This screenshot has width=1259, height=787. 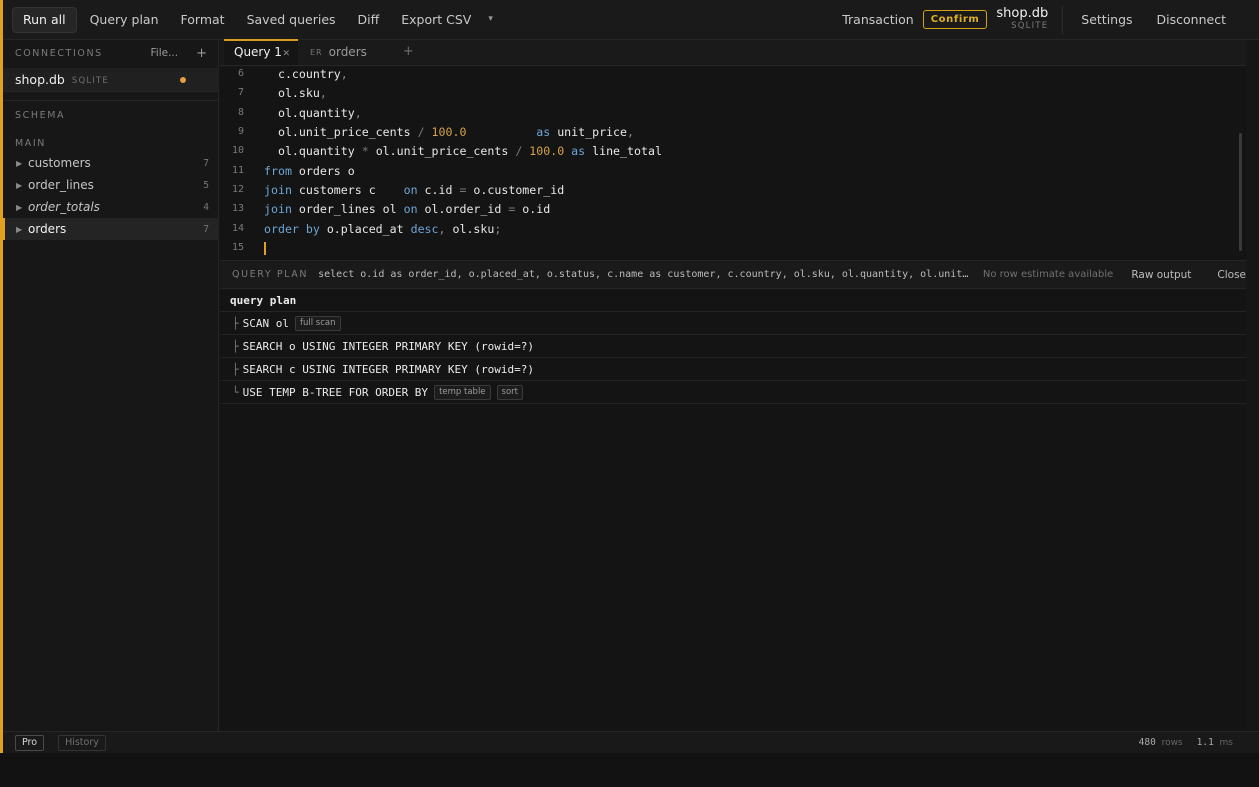 I want to click on plan-tag: full scan, so click(x=317, y=323).